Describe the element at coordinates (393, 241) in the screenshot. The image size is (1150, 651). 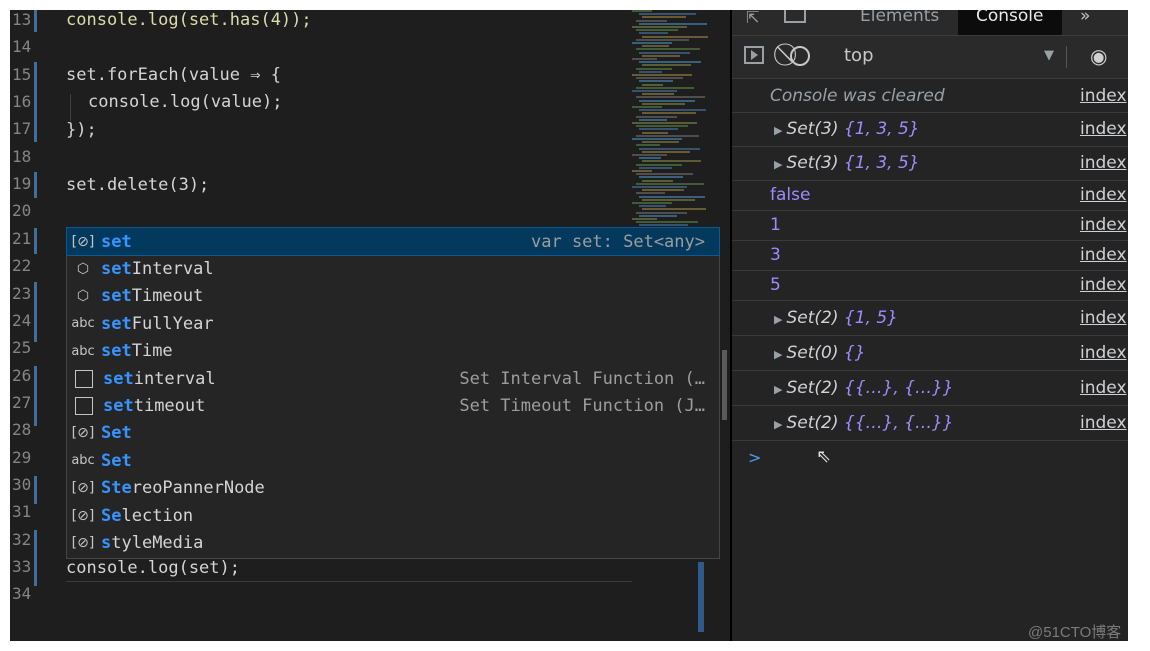
I see `suggestion-item: [⊘] set var set: Set<any>` at that location.